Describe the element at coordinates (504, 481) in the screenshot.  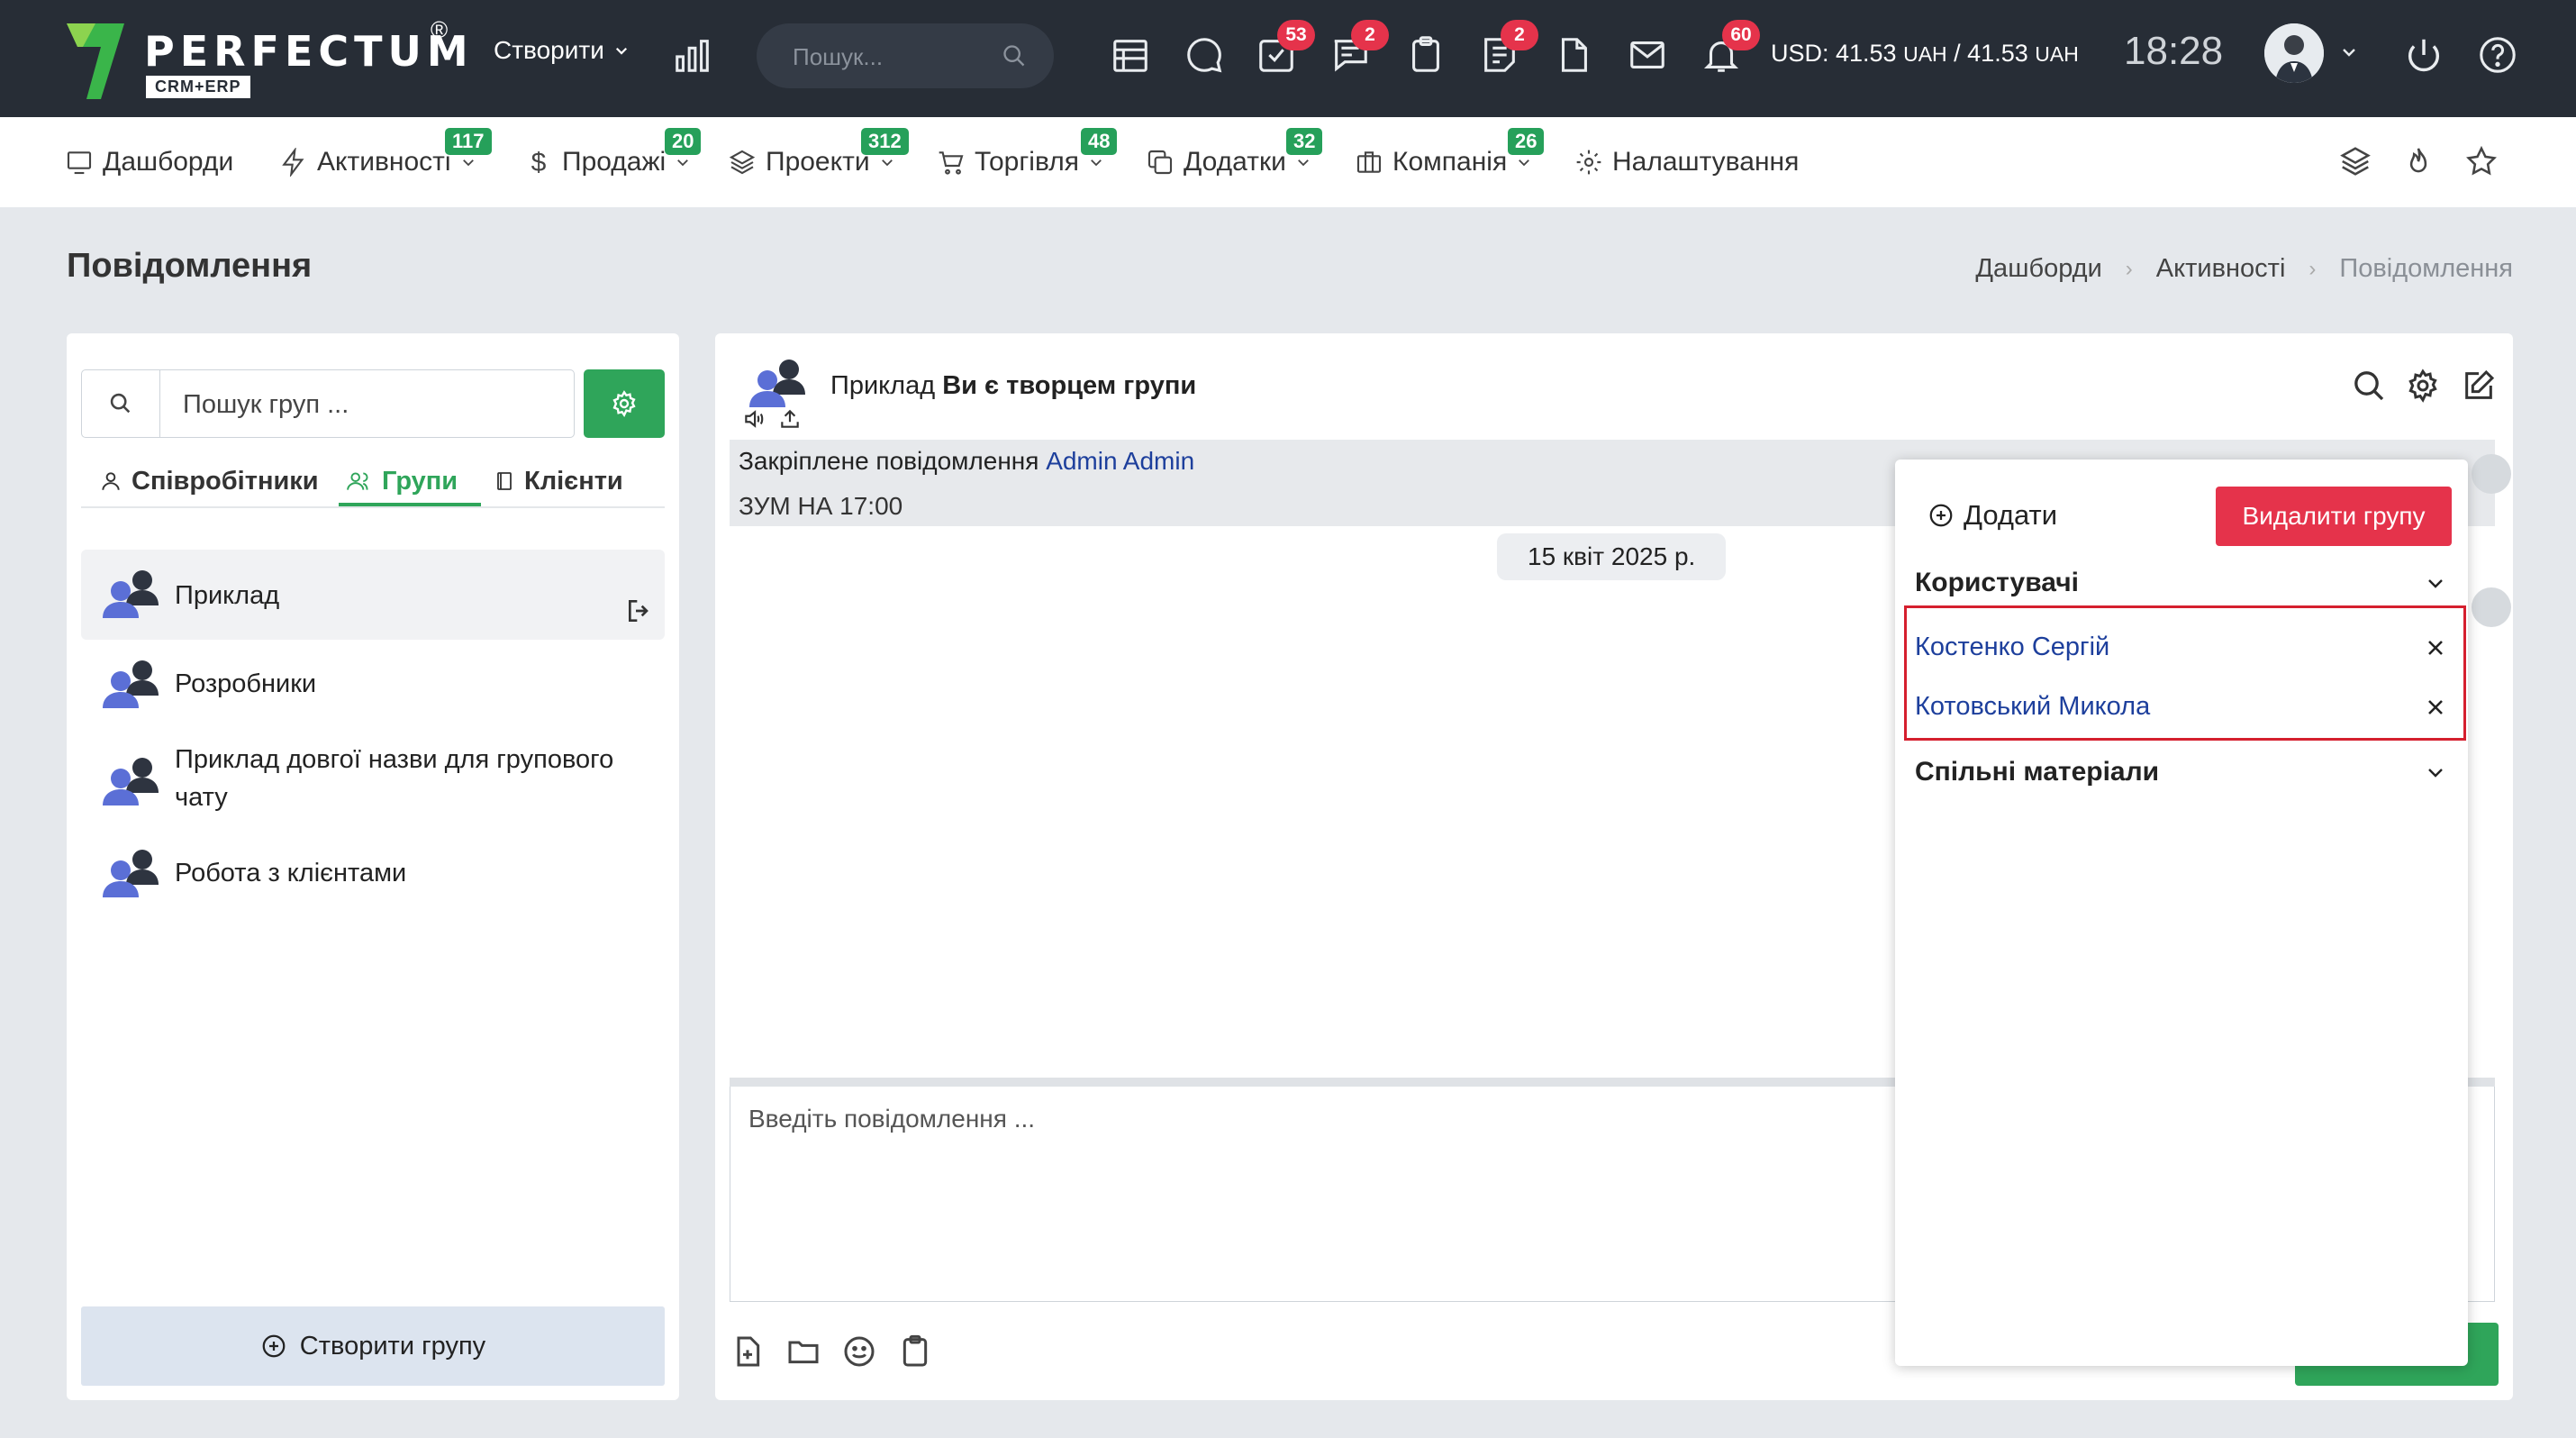
I see `book-icon` at that location.